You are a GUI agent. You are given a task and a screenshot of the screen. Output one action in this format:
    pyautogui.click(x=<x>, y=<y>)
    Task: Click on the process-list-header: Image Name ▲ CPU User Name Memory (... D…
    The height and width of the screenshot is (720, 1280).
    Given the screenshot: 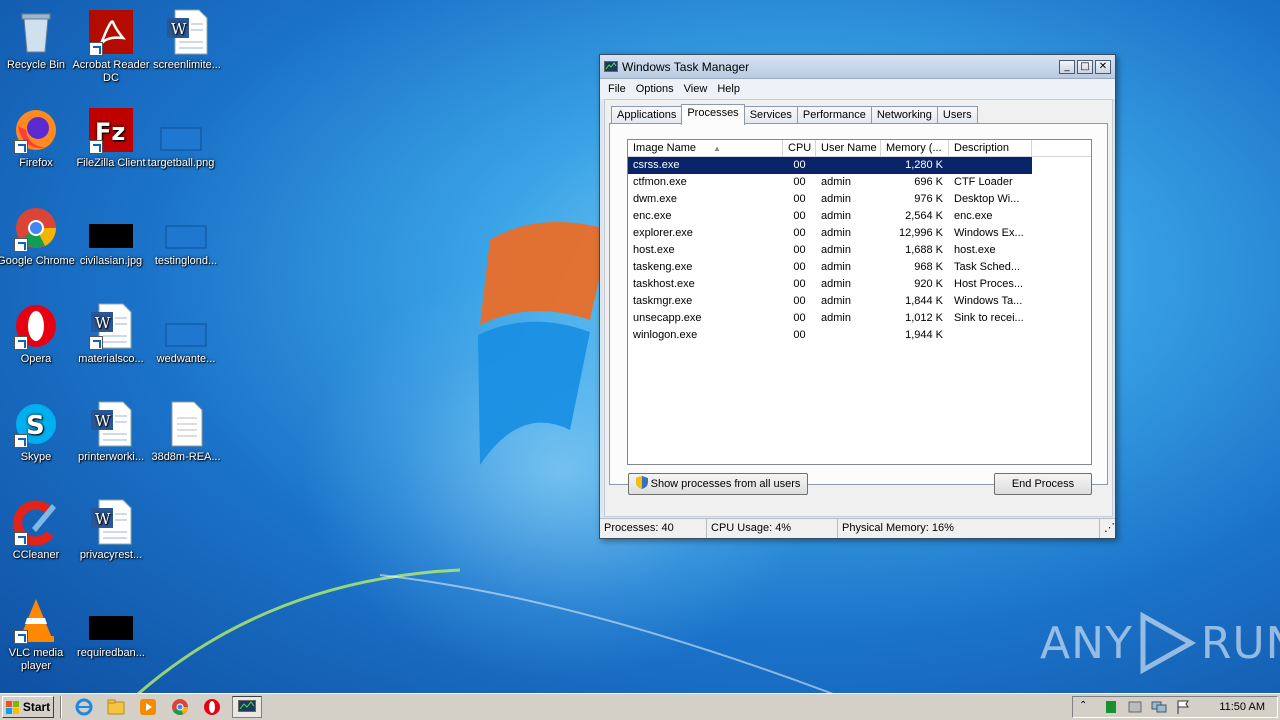 What is the action you would take?
    pyautogui.click(x=859, y=148)
    